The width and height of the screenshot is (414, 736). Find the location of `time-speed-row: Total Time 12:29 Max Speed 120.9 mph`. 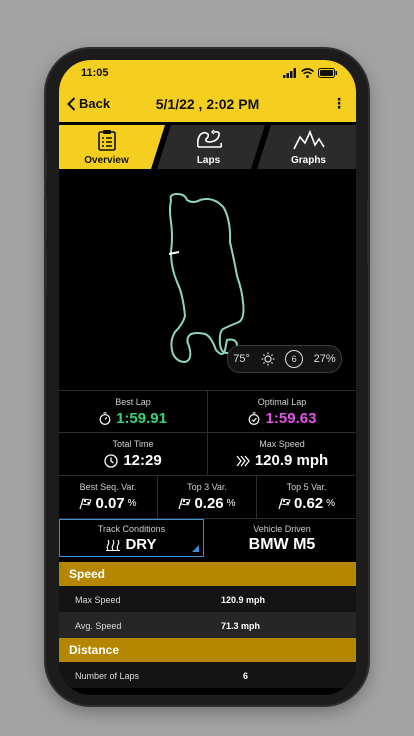

time-speed-row: Total Time 12:29 Max Speed 120.9 mph is located at coordinates (207, 454).